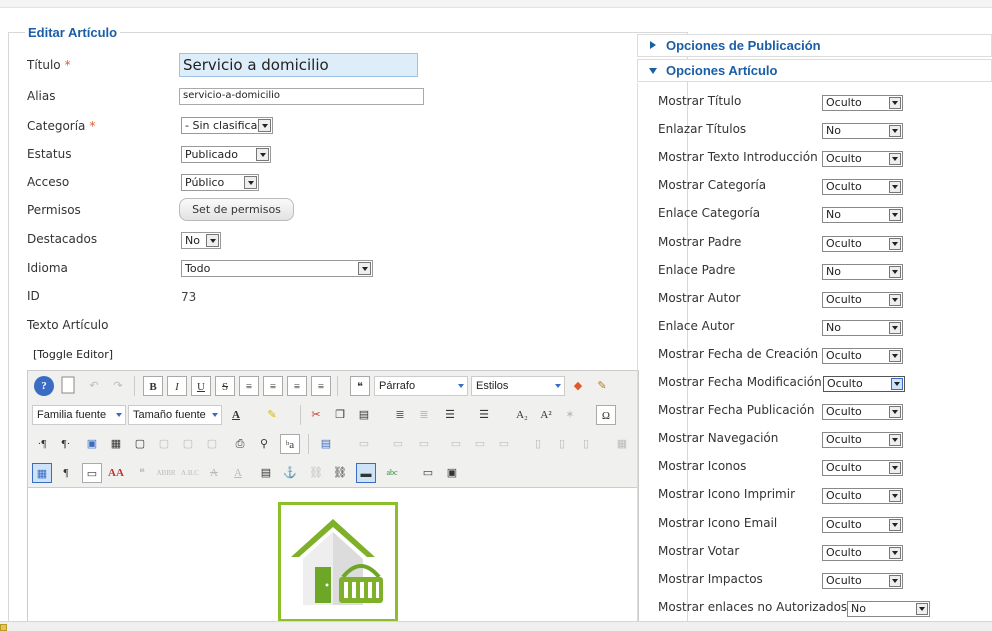  I want to click on indent-icon: ≣, so click(424, 415).